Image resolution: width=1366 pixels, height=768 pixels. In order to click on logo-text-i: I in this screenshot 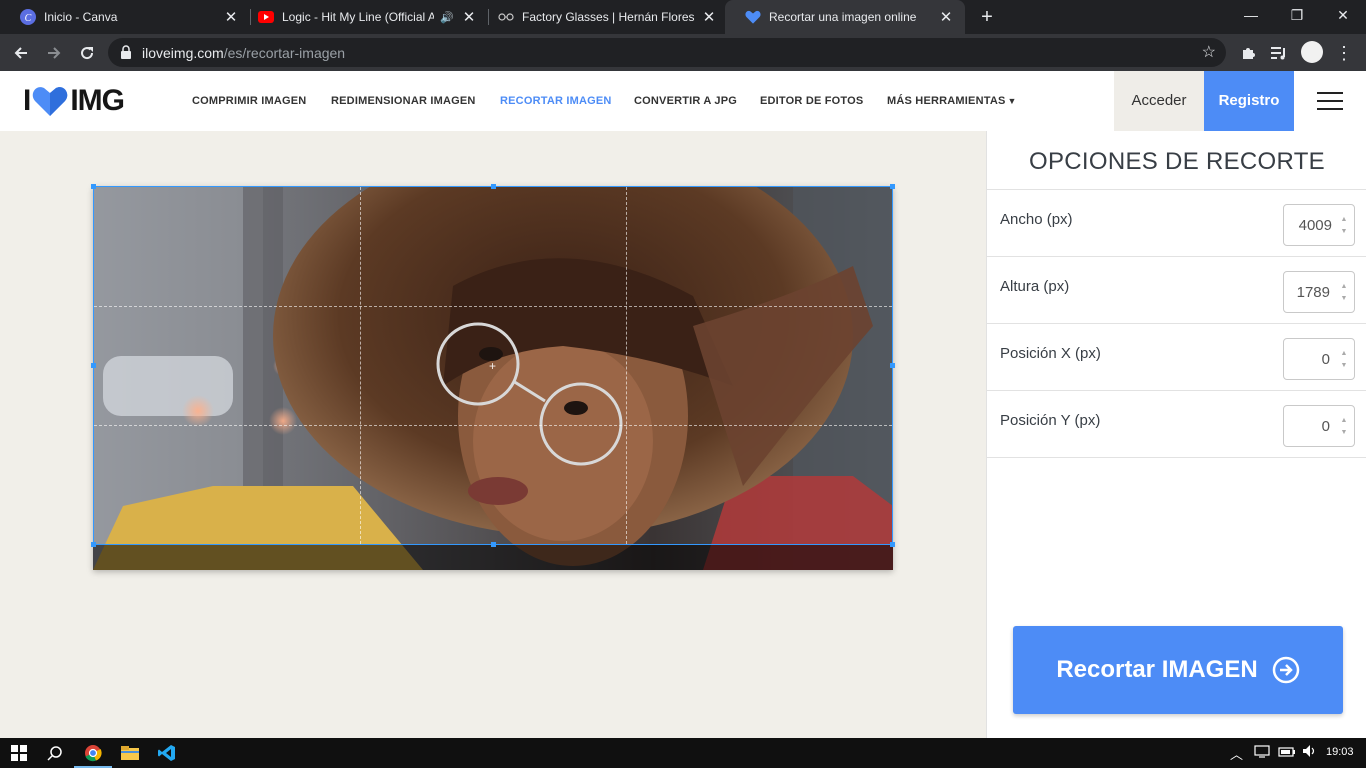, I will do `click(27, 100)`.